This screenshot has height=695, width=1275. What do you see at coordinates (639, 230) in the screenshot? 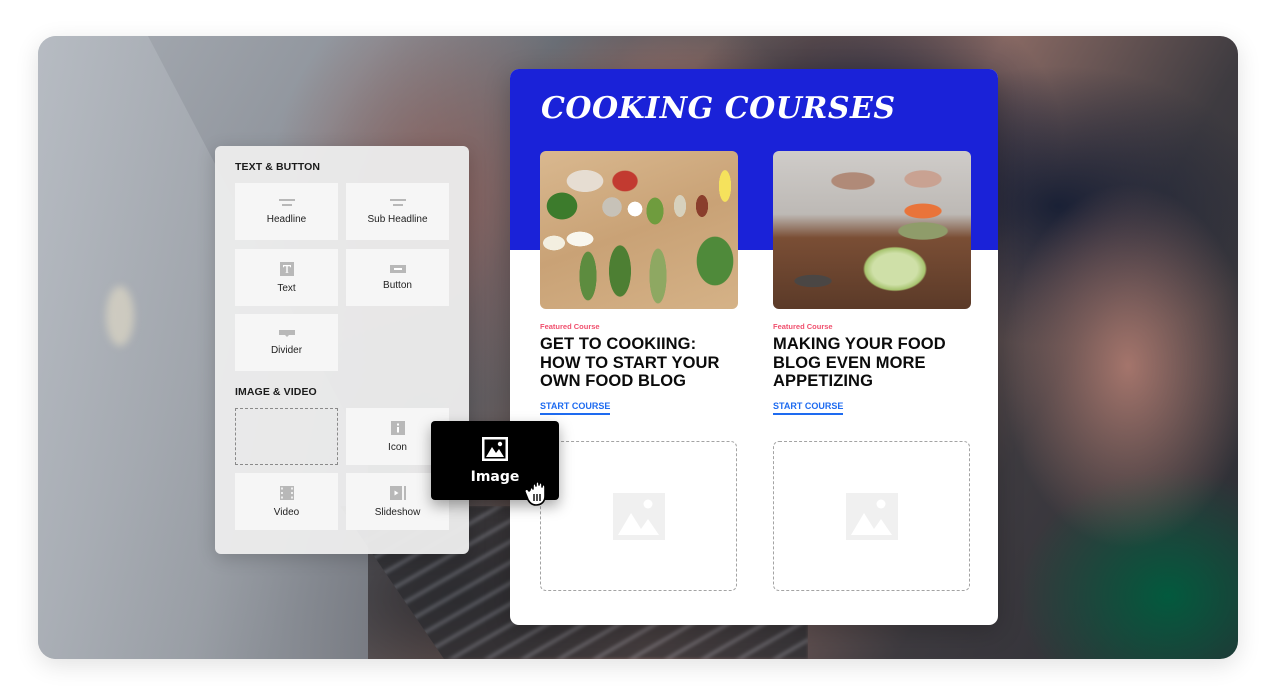
I see `vegetables-on-table-photo` at bounding box center [639, 230].